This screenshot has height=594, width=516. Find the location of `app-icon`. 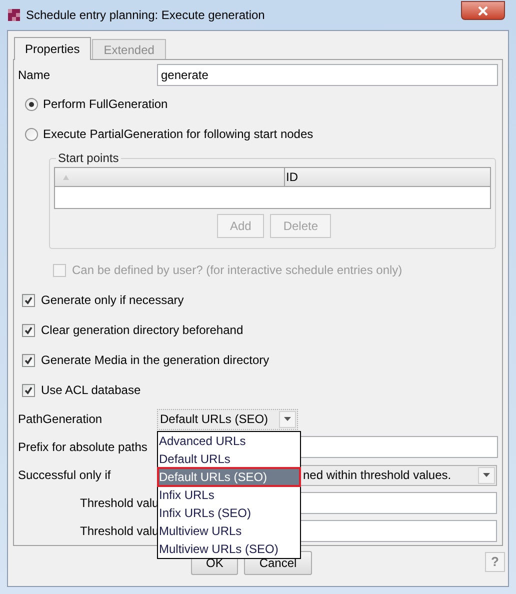

app-icon is located at coordinates (14, 15).